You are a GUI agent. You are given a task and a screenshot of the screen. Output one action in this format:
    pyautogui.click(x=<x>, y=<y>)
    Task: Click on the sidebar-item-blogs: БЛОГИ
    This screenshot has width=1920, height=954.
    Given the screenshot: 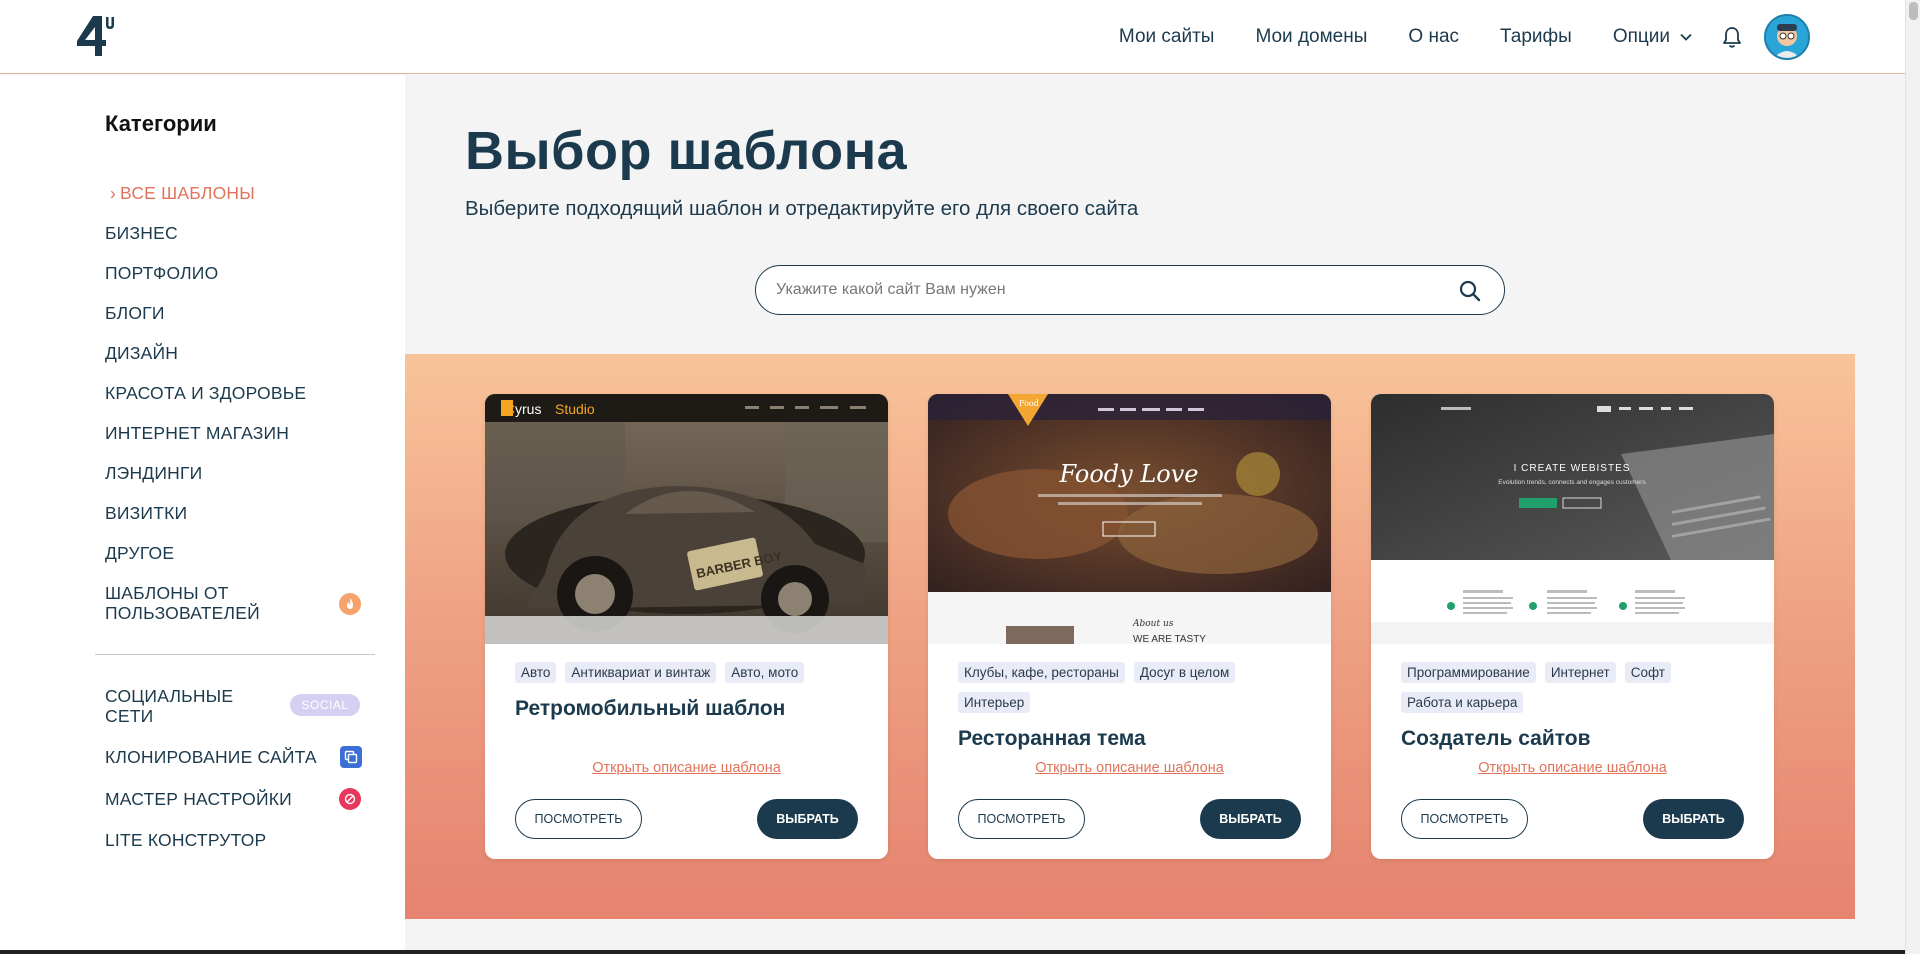 What is the action you would take?
    pyautogui.click(x=135, y=313)
    